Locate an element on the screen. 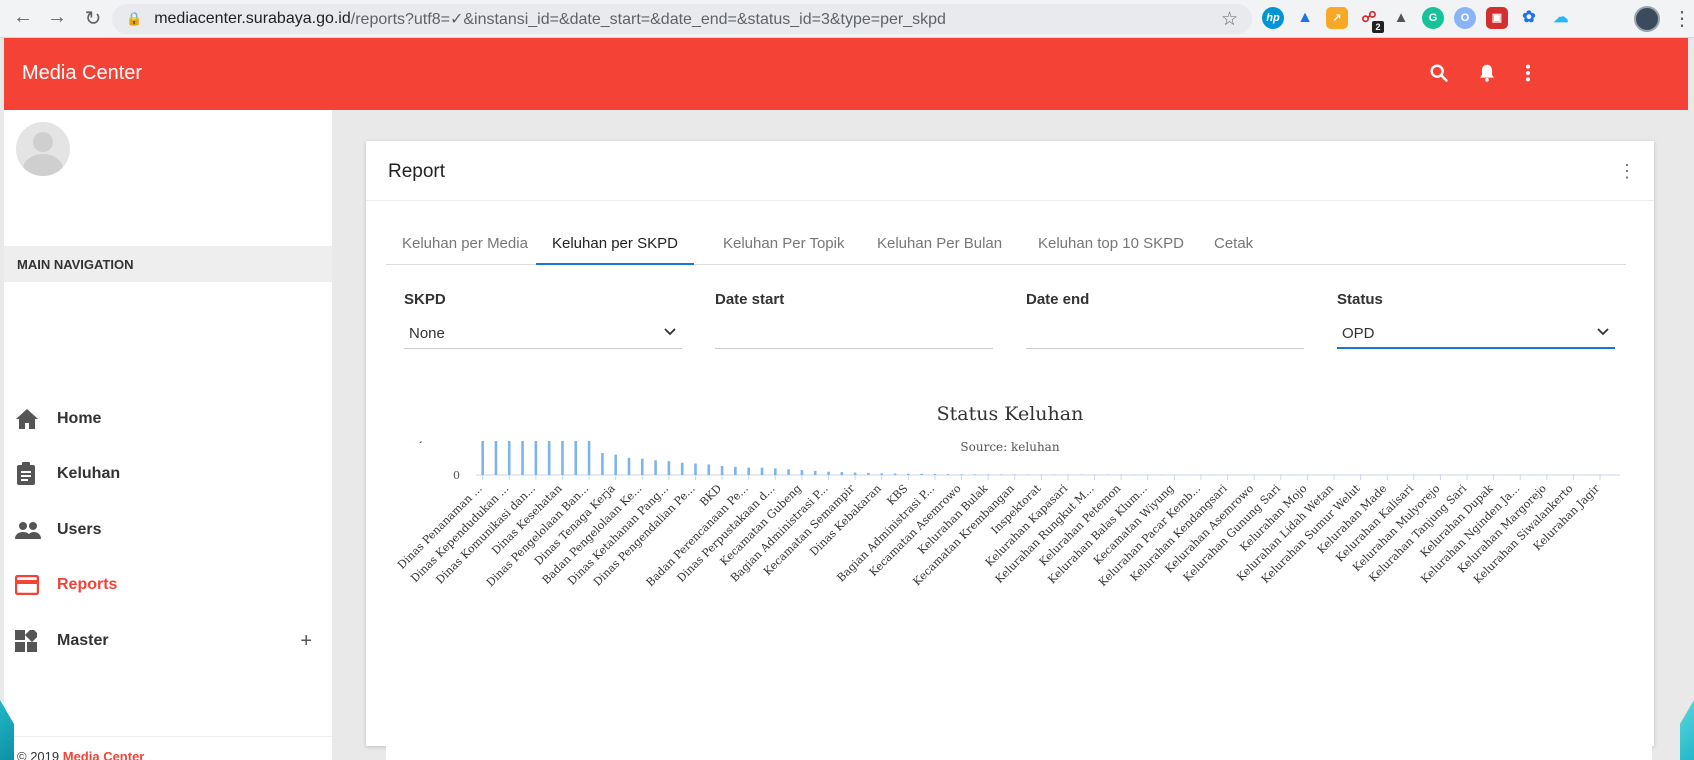 The width and height of the screenshot is (1694, 760). tab-keluhan-per-bulan: Keluhan Per Bulan is located at coordinates (939, 246).